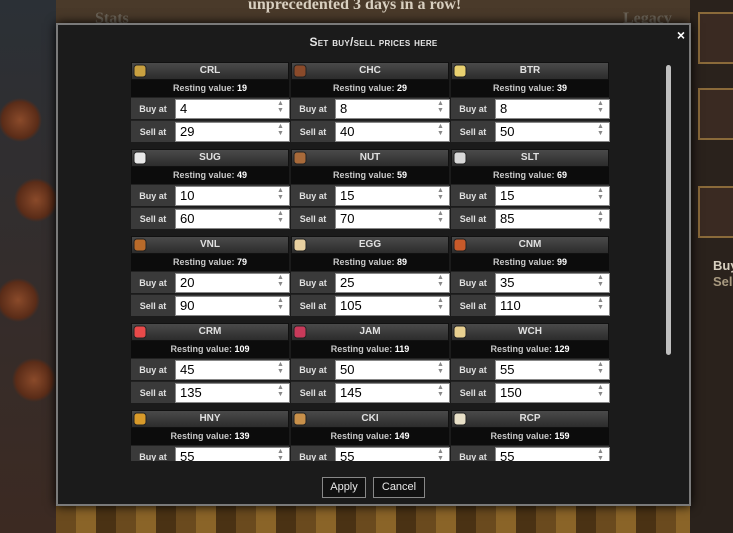 The image size is (733, 533). What do you see at coordinates (562, 349) in the screenshot?
I see `resting-value-number: 129` at bounding box center [562, 349].